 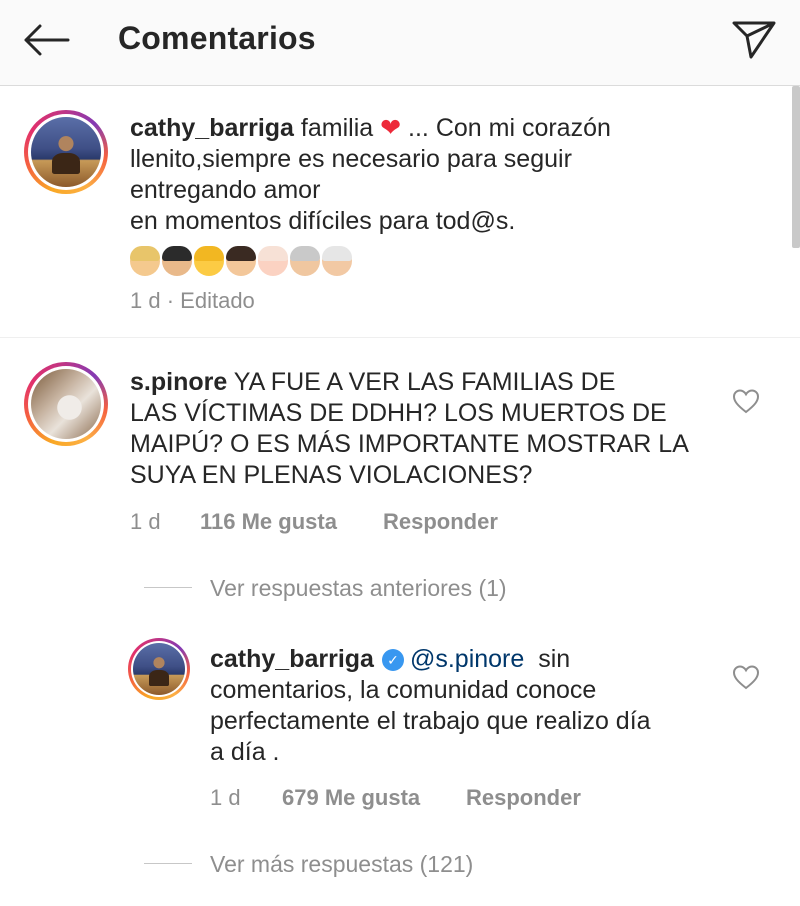 I want to click on comment-username: s.pinore, so click(x=178, y=382).